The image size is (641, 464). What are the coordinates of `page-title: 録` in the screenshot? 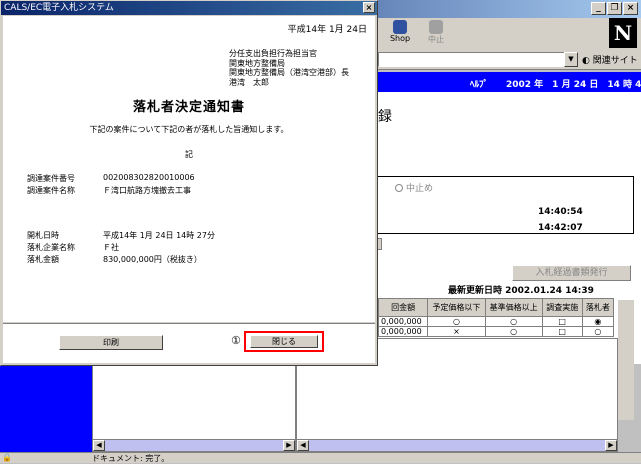 It's located at (385, 117).